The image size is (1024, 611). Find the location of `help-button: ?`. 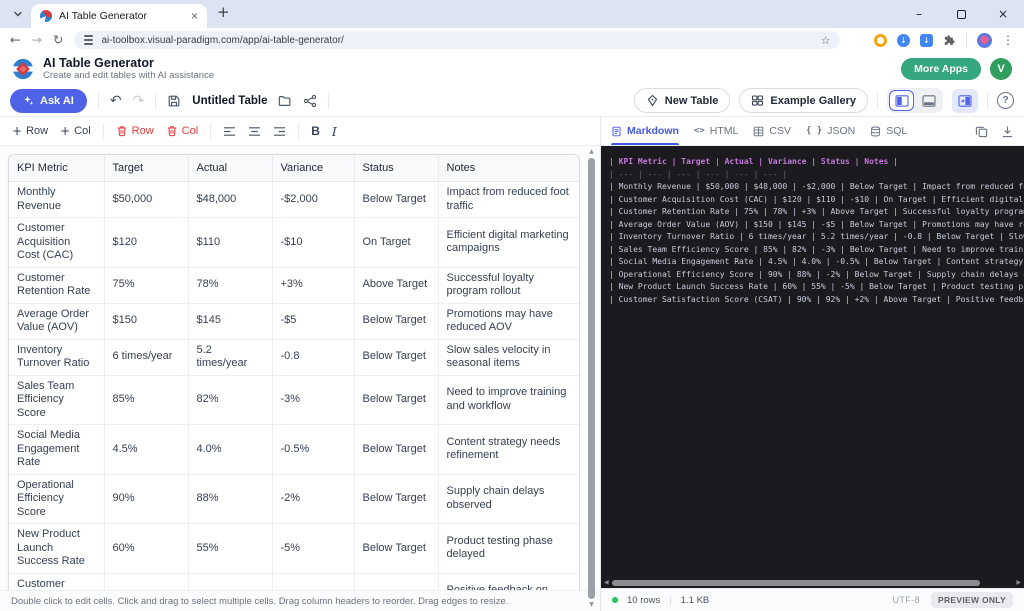

help-button: ? is located at coordinates (1005, 100).